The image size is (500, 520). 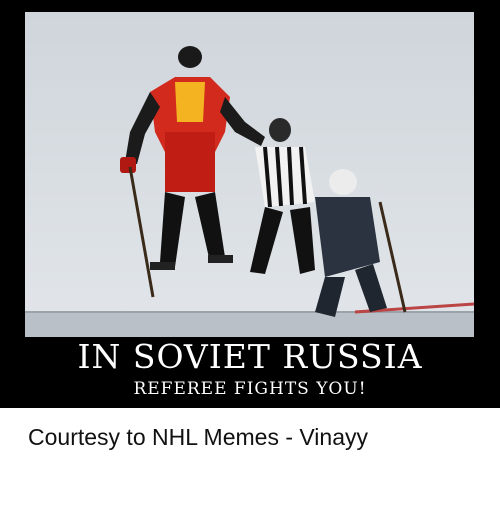 What do you see at coordinates (249, 324) in the screenshot?
I see `rink-boards` at bounding box center [249, 324].